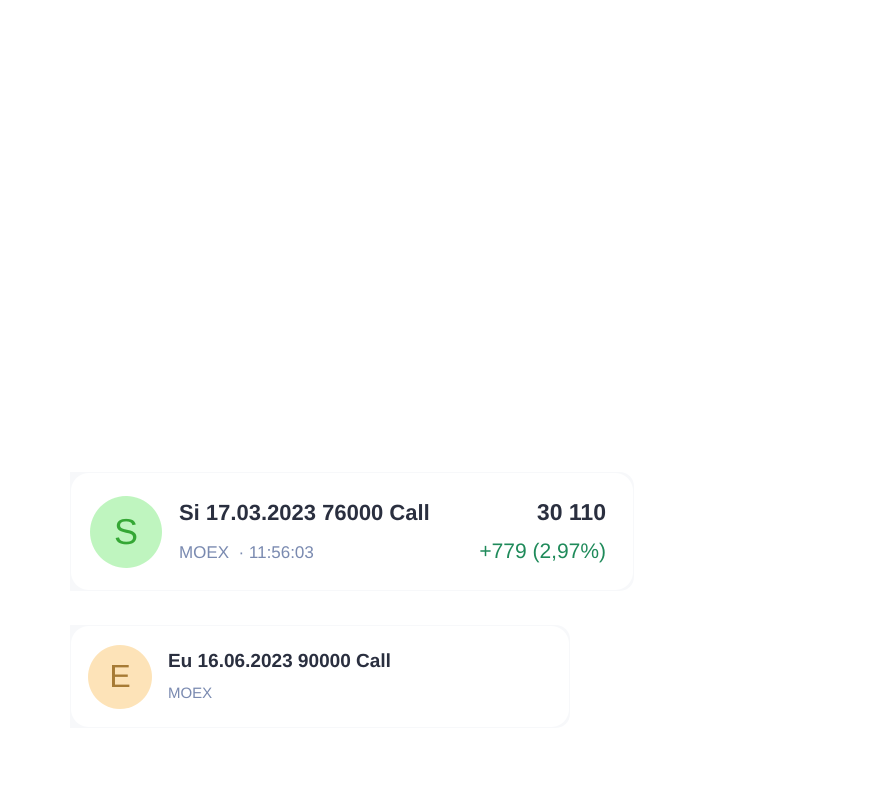 Image resolution: width=880 pixels, height=800 pixels. I want to click on exchange-time: MOEX, so click(190, 693).